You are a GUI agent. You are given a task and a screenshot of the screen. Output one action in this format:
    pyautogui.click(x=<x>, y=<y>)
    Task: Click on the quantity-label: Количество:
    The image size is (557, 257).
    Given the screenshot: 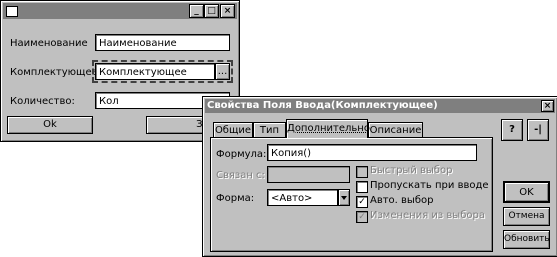 What is the action you would take?
    pyautogui.click(x=42, y=101)
    